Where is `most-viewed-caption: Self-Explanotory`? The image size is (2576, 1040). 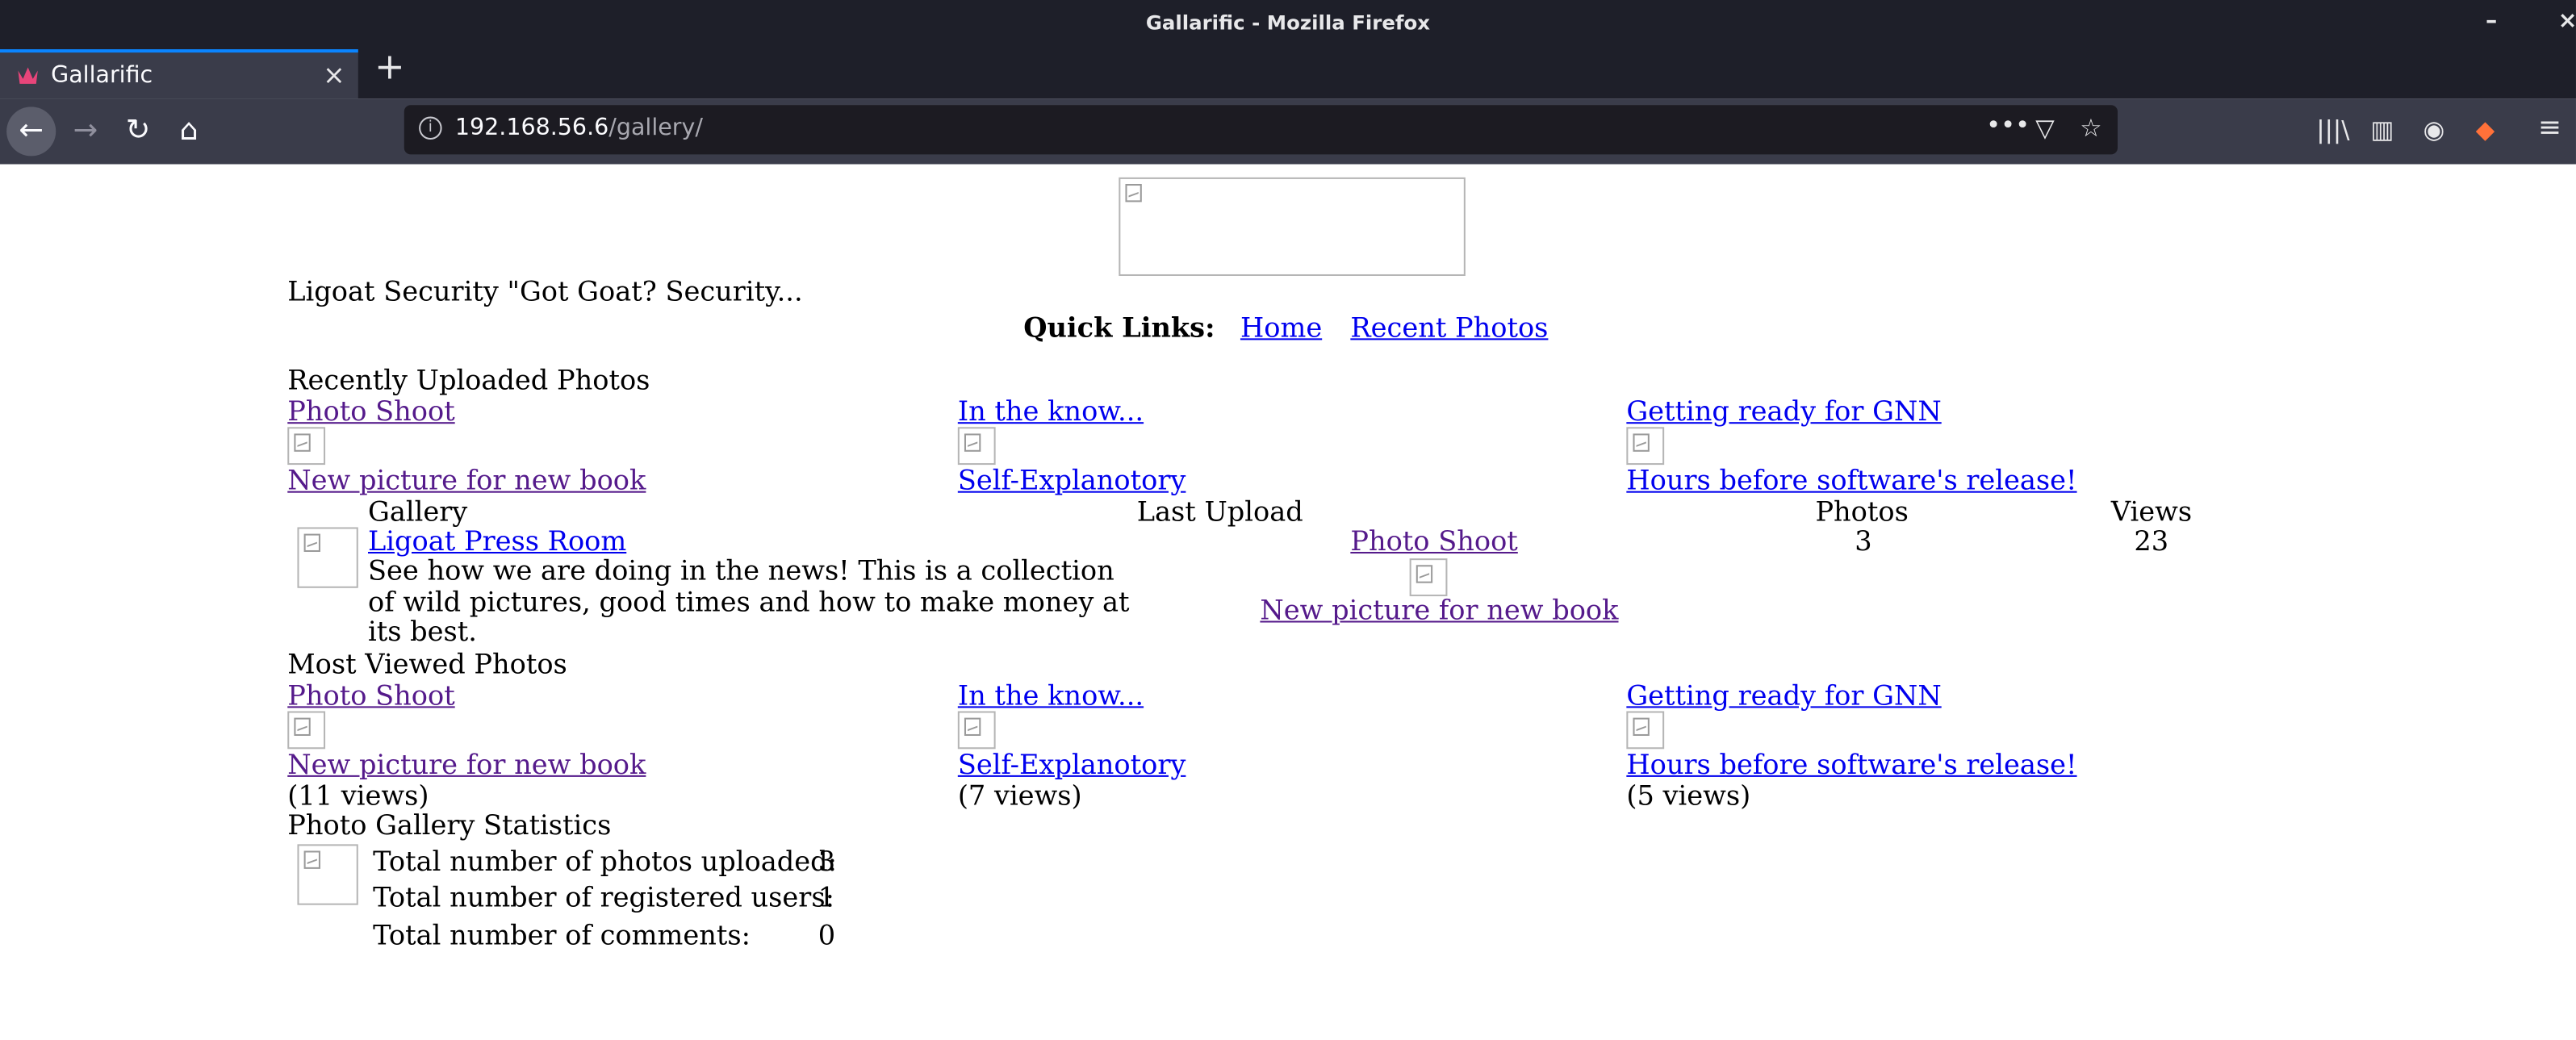 most-viewed-caption: Self-Explanotory is located at coordinates (1072, 764).